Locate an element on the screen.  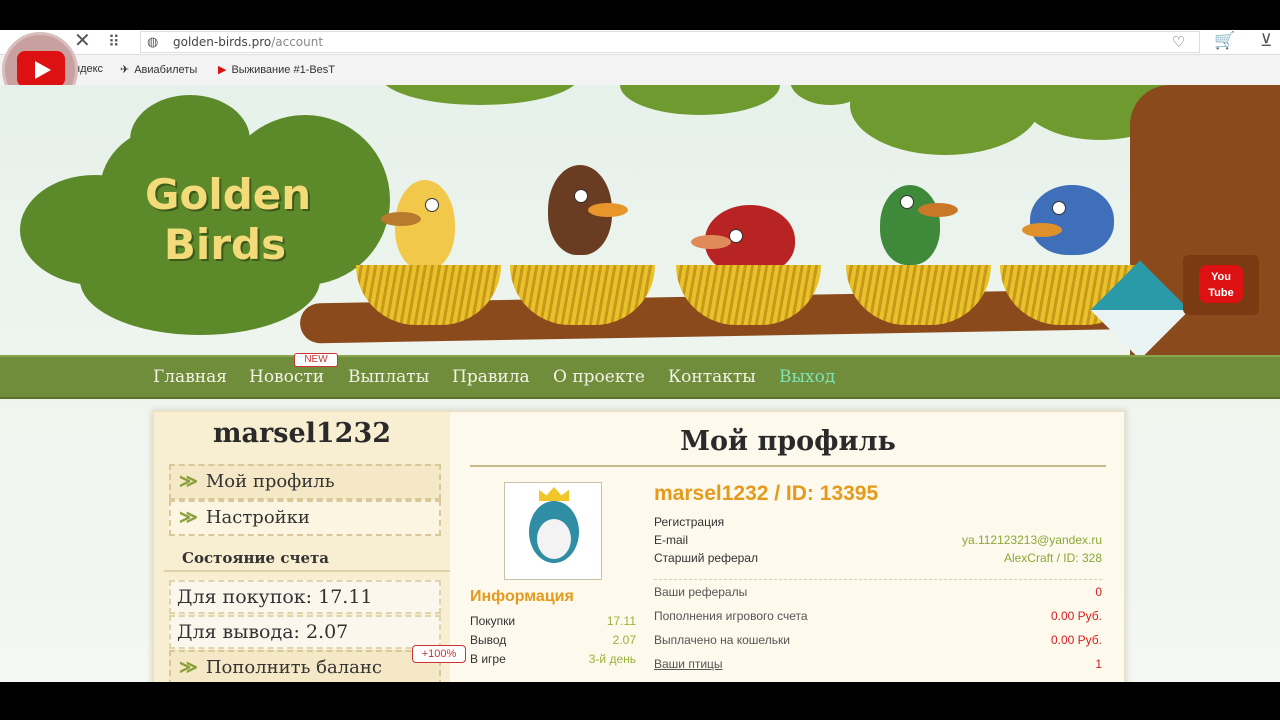
menu-logout: Выход is located at coordinates (807, 377).